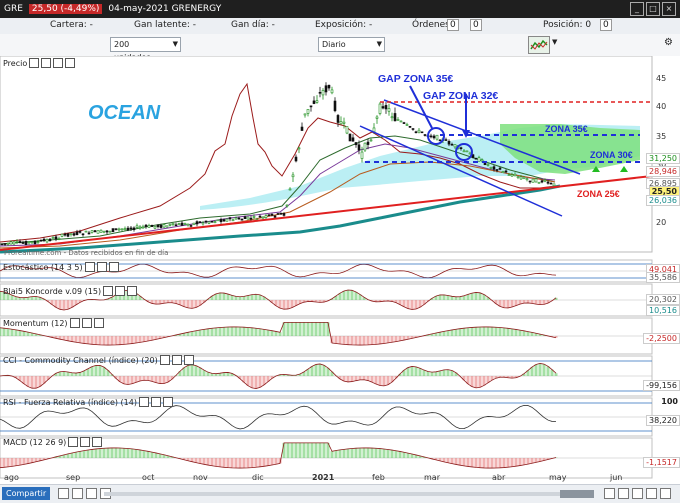  Describe the element at coordinates (637, 9) in the screenshot. I see `minimize-icon: _` at that location.